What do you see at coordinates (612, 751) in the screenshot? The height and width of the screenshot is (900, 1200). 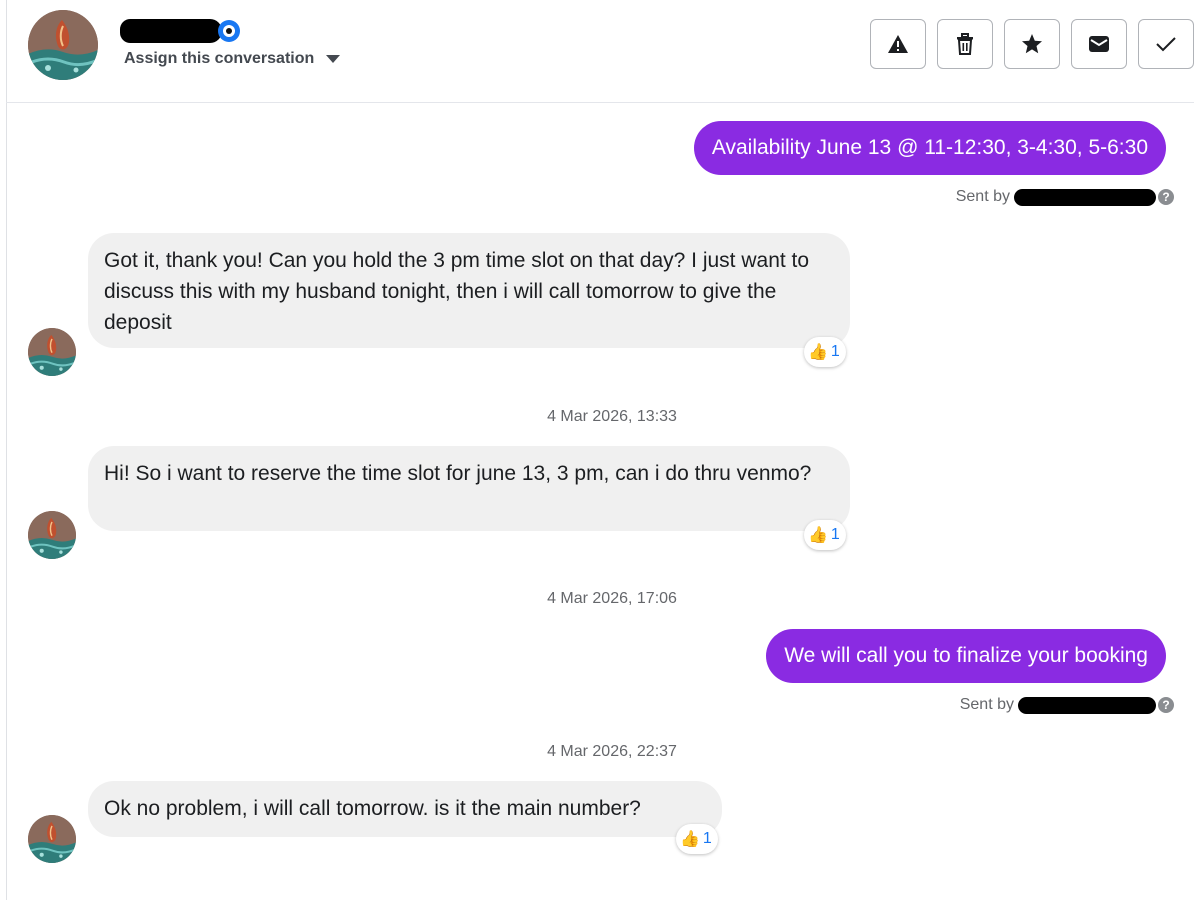 I see `timestamp: 4 Mar 2026, 22:37` at bounding box center [612, 751].